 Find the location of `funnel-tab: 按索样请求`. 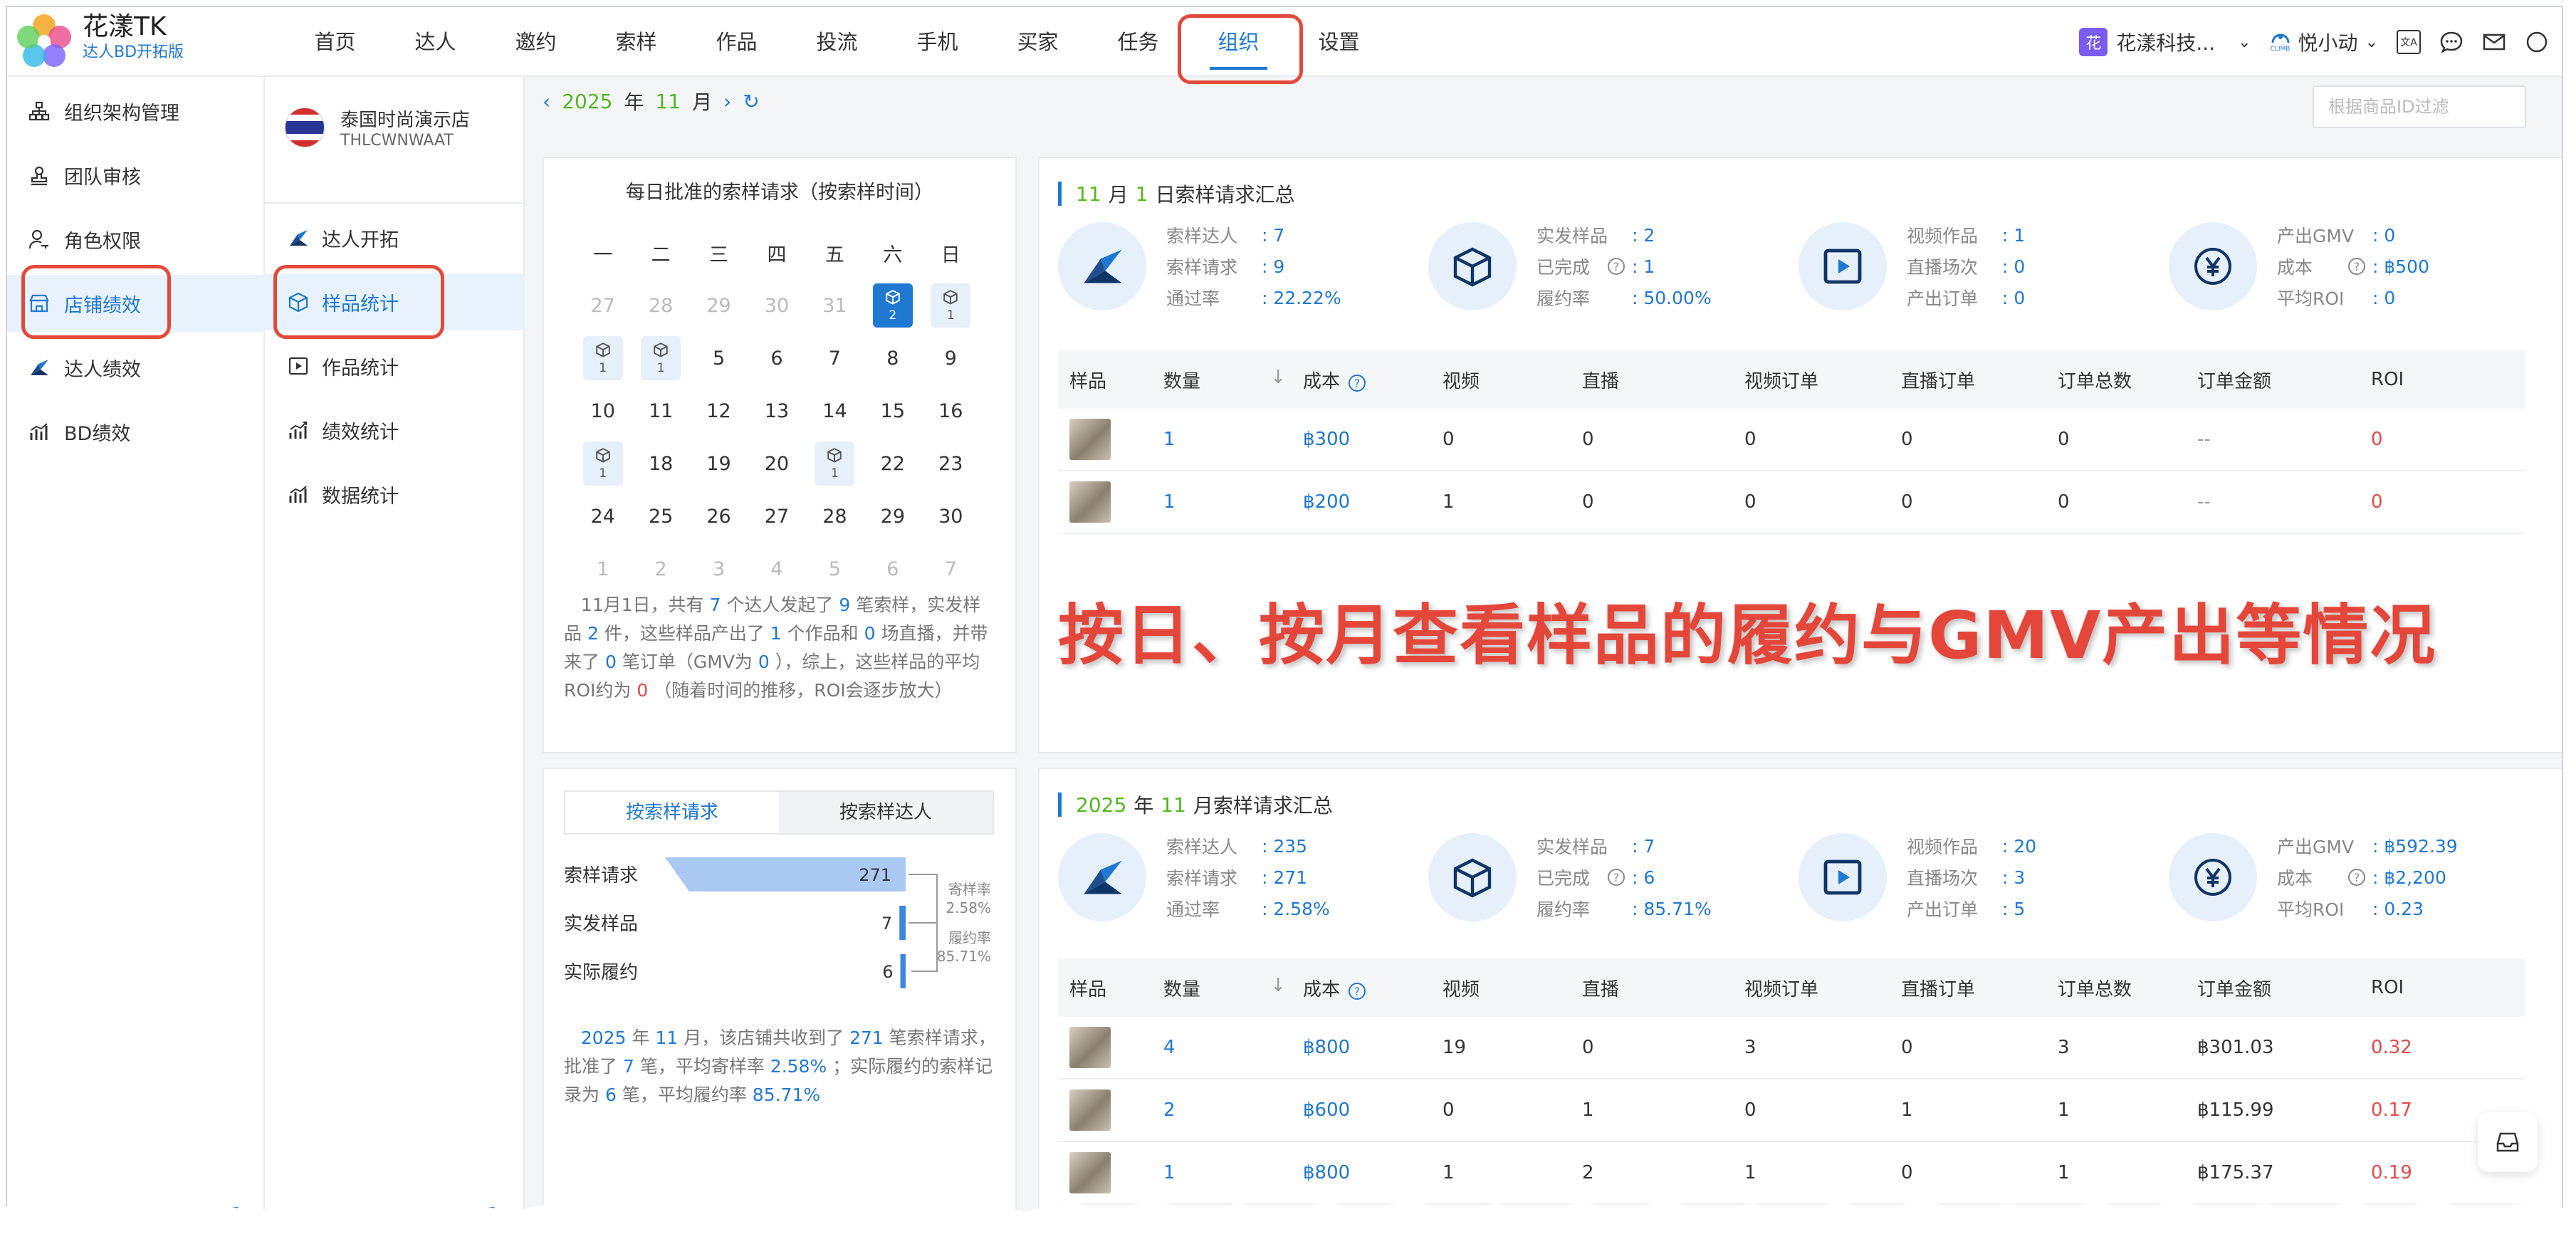

funnel-tab: 按索样请求 is located at coordinates (672, 812).